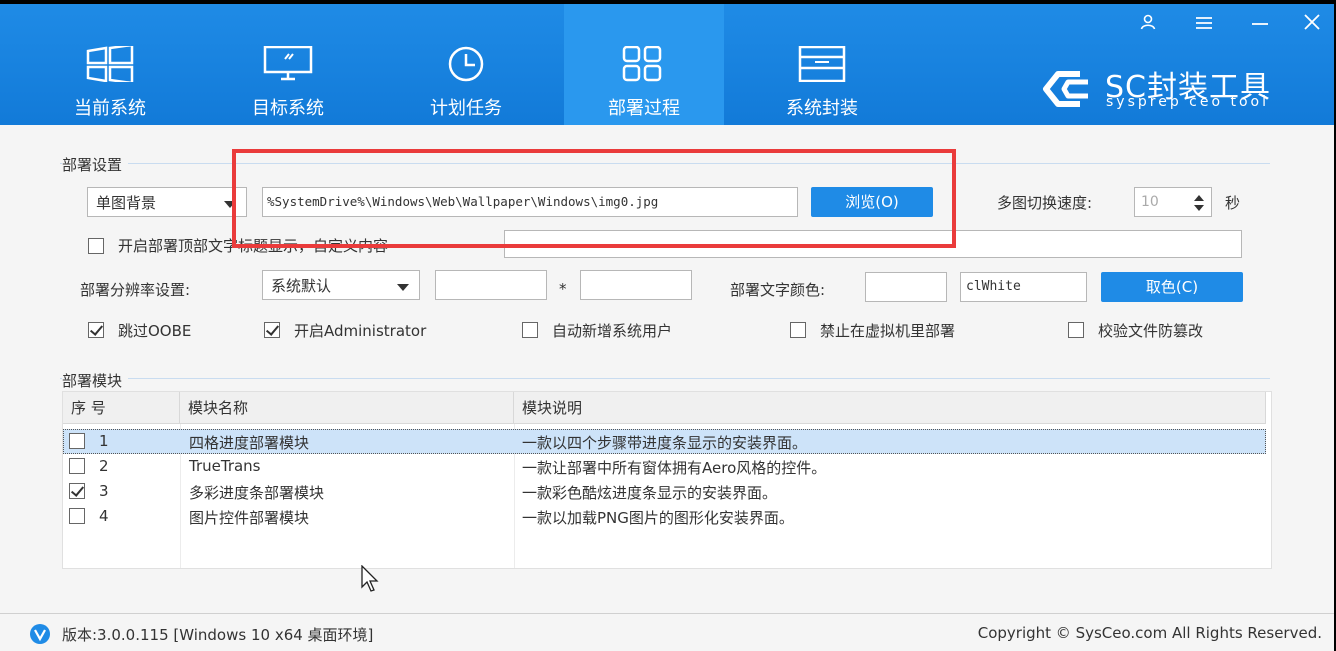 The height and width of the screenshot is (651, 1336). Describe the element at coordinates (1173, 202) in the screenshot. I see `switch-speed-spinner: 10` at that location.